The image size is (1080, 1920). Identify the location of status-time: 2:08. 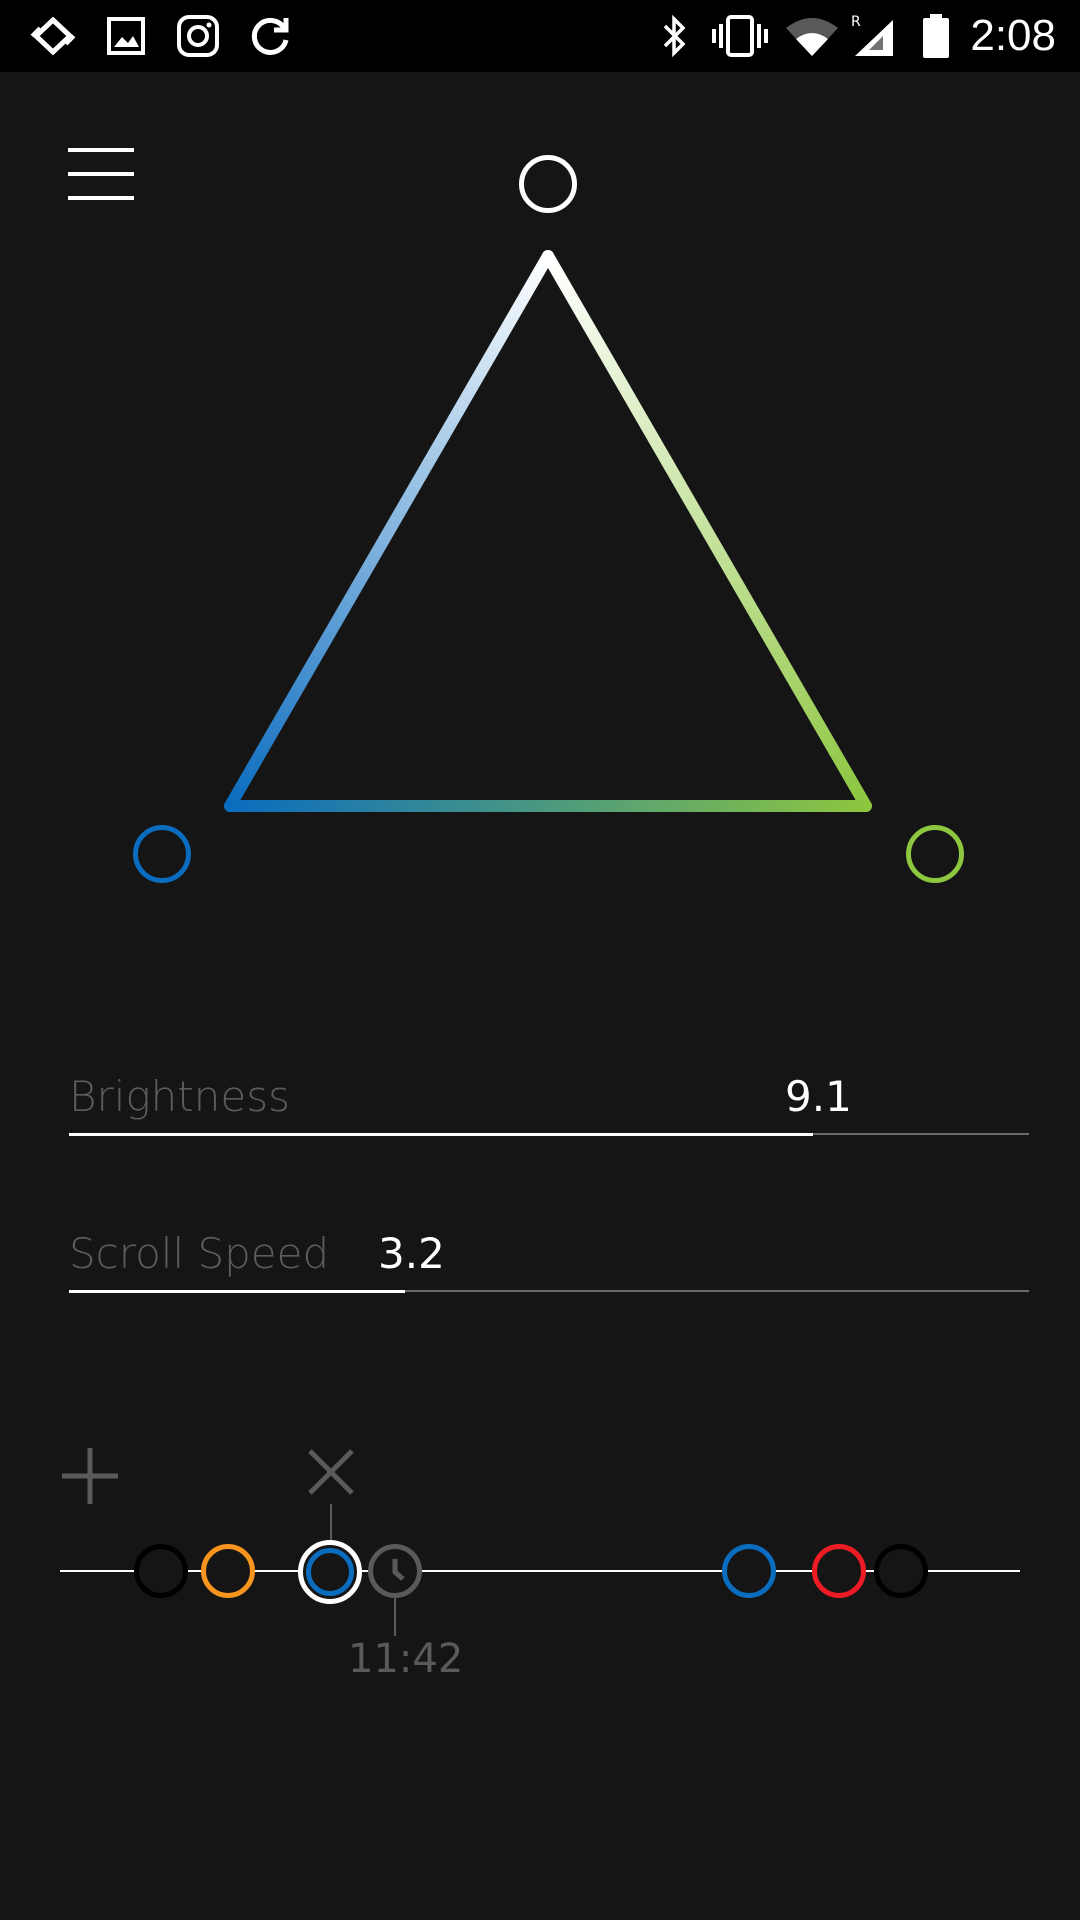
(1013, 35).